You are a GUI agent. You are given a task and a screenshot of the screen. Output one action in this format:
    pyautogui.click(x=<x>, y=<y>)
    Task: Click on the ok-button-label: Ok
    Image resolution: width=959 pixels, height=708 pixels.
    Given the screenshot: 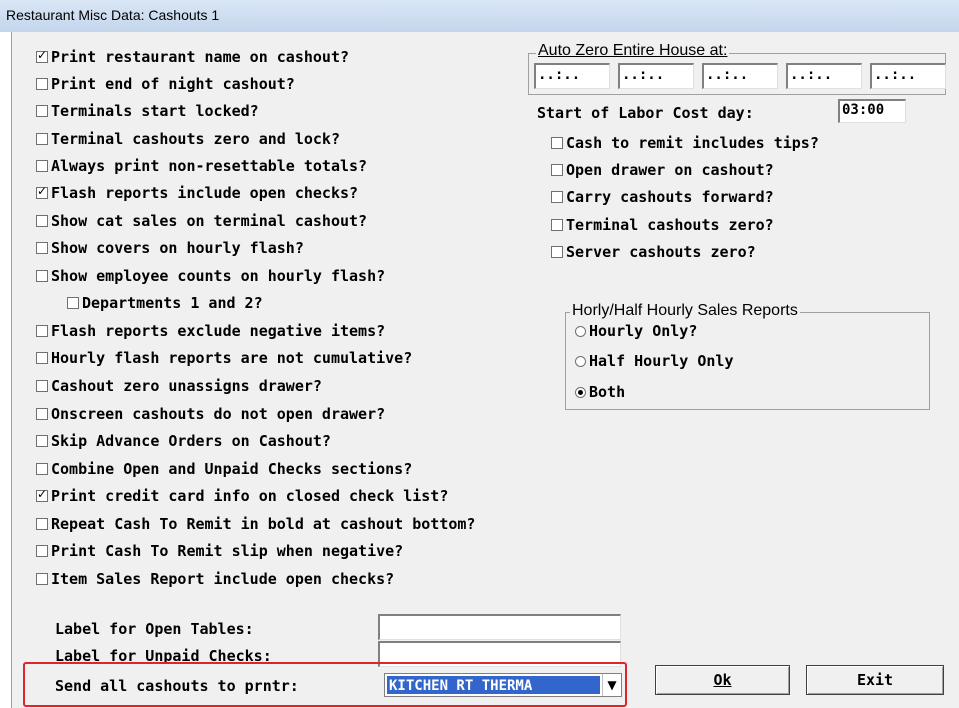 What is the action you would take?
    pyautogui.click(x=722, y=680)
    